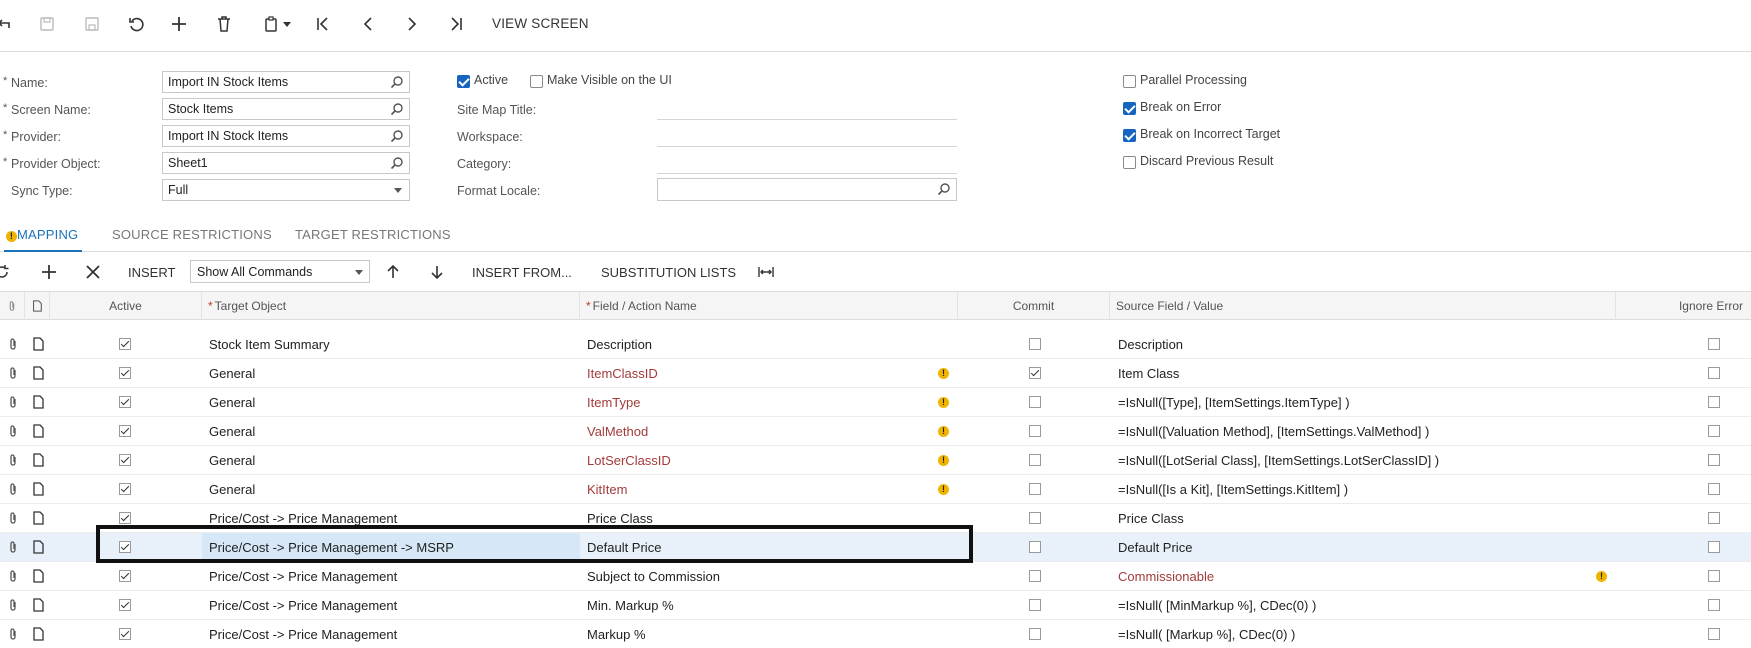 This screenshot has width=1751, height=648. I want to click on field-action-cell: KitItem, so click(767, 489).